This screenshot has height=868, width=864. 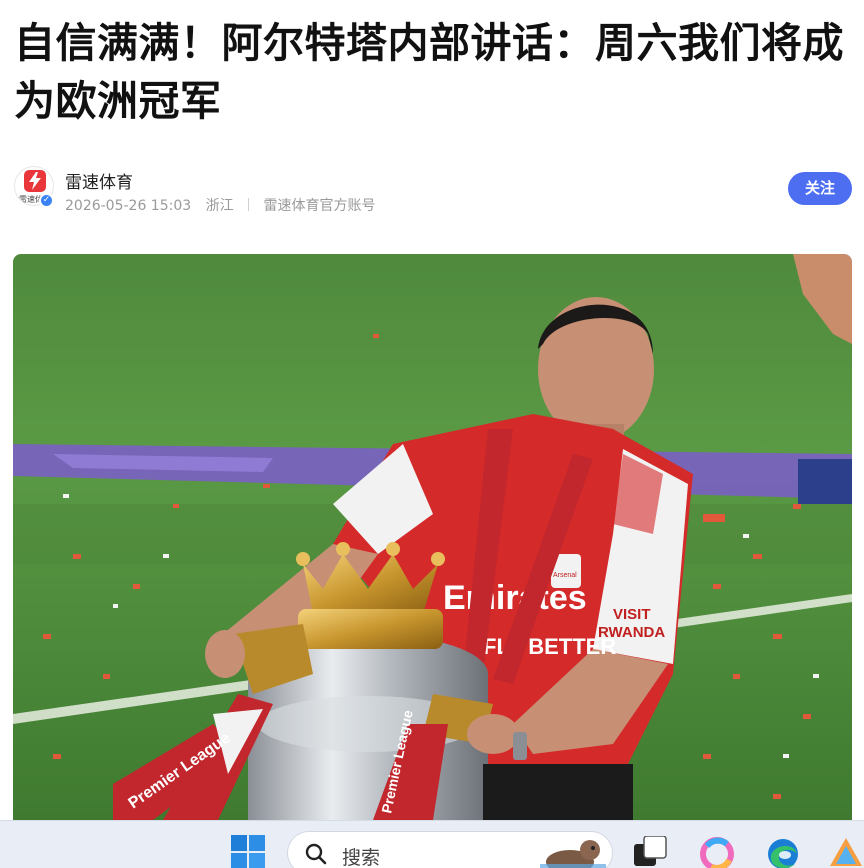 What do you see at coordinates (35, 181) in the screenshot?
I see `brand-logo-icon` at bounding box center [35, 181].